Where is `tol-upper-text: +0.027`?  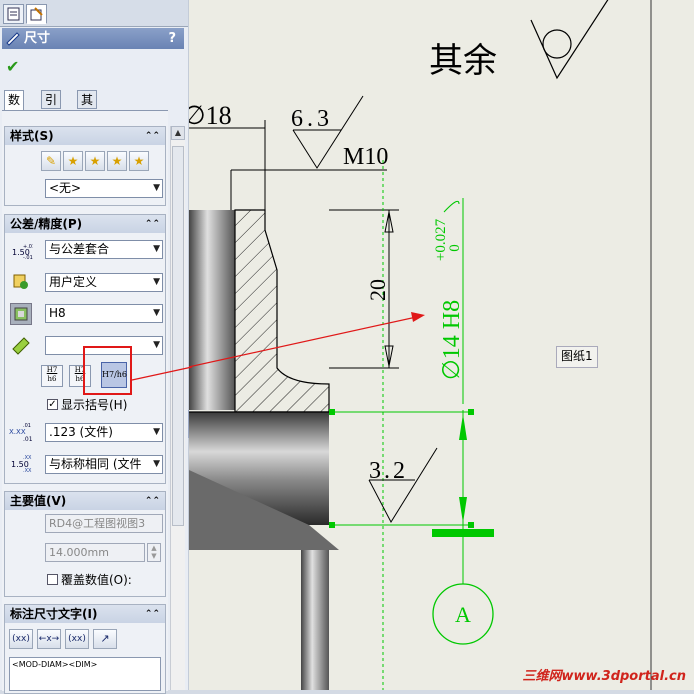
tol-upper-text: +0.027 is located at coordinates (441, 239).